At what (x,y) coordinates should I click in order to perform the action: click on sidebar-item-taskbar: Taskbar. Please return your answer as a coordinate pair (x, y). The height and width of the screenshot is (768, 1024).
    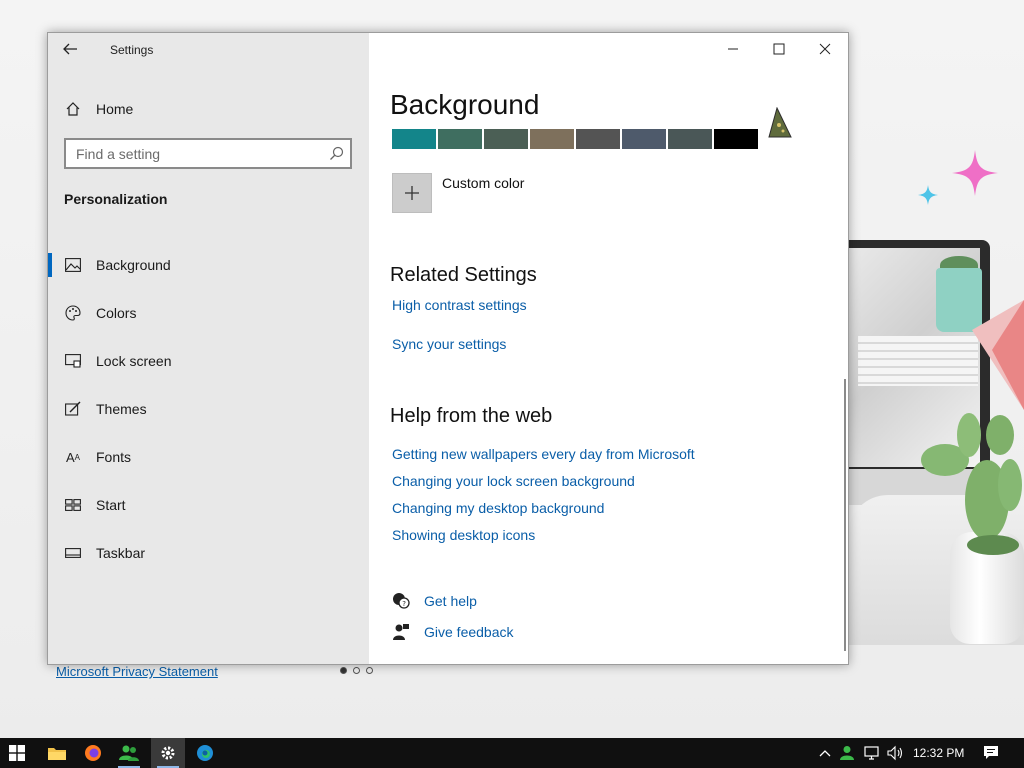
    Looking at the image, I should click on (208, 553).